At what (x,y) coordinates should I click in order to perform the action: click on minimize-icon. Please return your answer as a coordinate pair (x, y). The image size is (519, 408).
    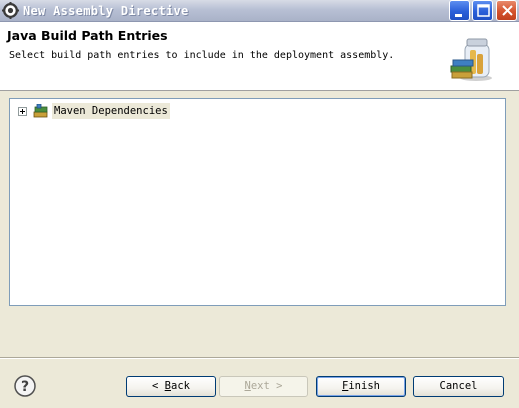
    Looking at the image, I should click on (458, 15).